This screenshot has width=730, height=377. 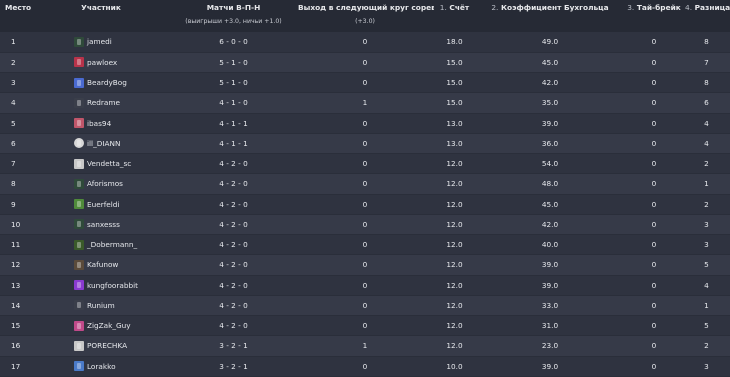 I want to click on score-cell: 15.0, so click(x=454, y=83).